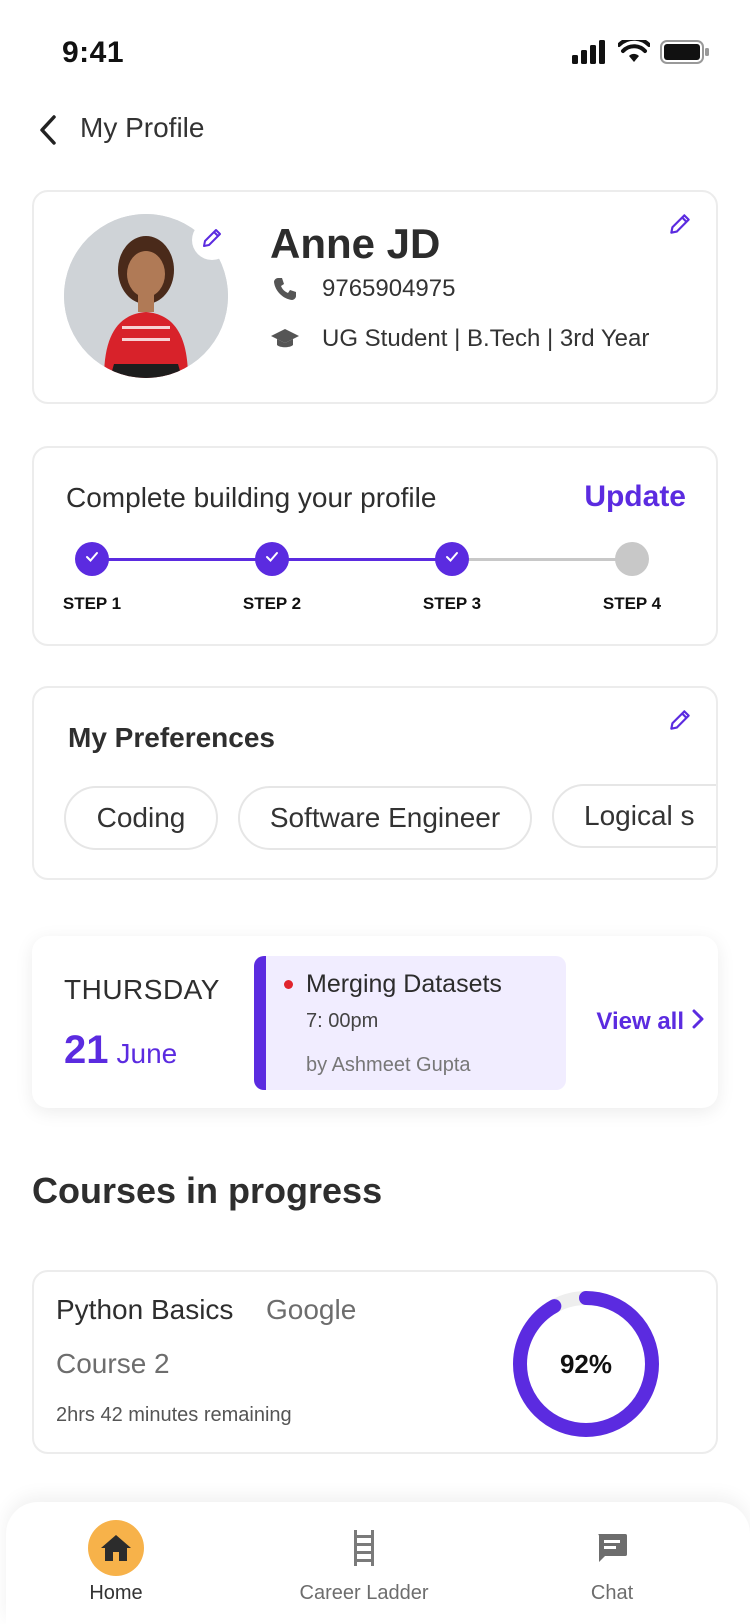  Describe the element at coordinates (388, 1065) in the screenshot. I see `event-host: by Ashmeet Gupta` at that location.